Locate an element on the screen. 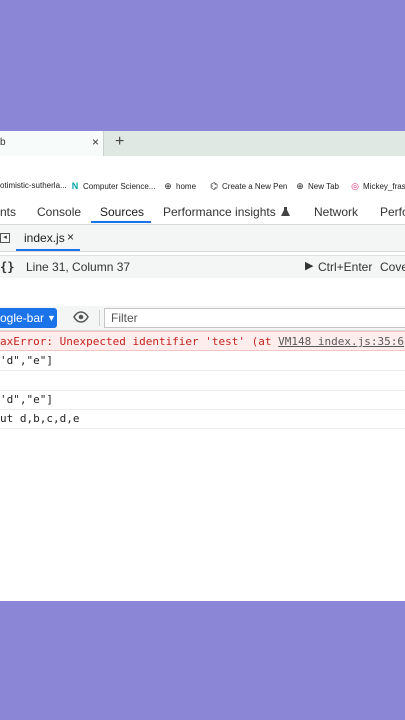  bookmark-label: Mickey_fras is located at coordinates (384, 186).